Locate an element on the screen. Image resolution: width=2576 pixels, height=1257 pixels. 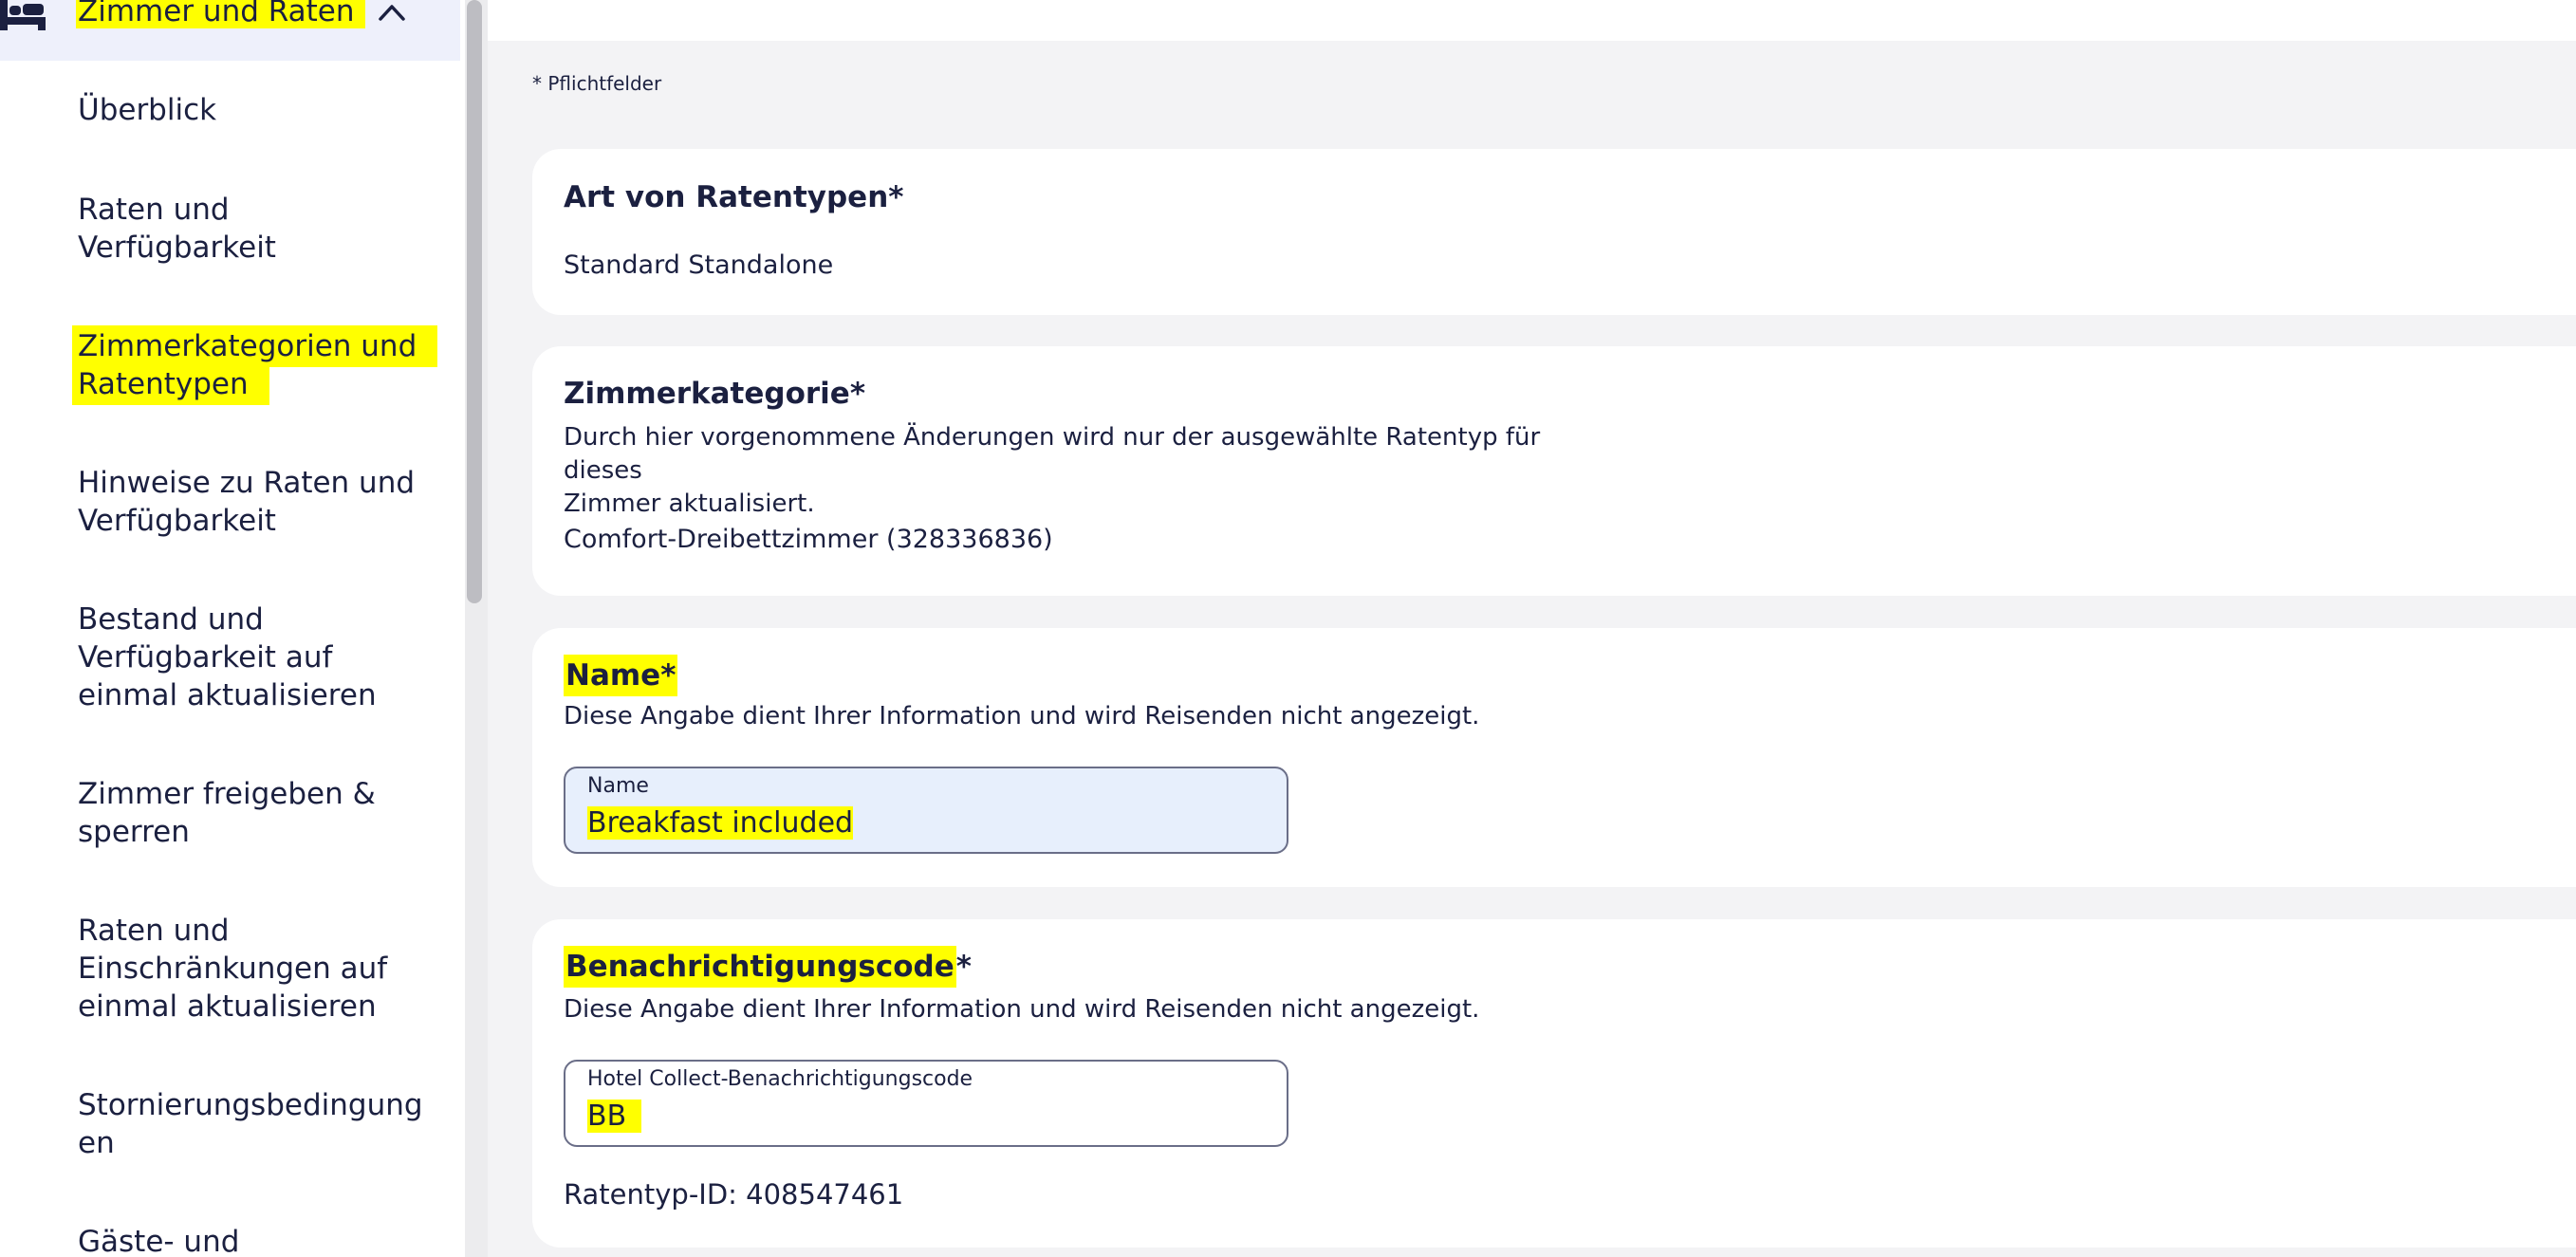
sidebar-item-label: Hinweise zu Raten und Verfügbarkeit is located at coordinates (247, 502).